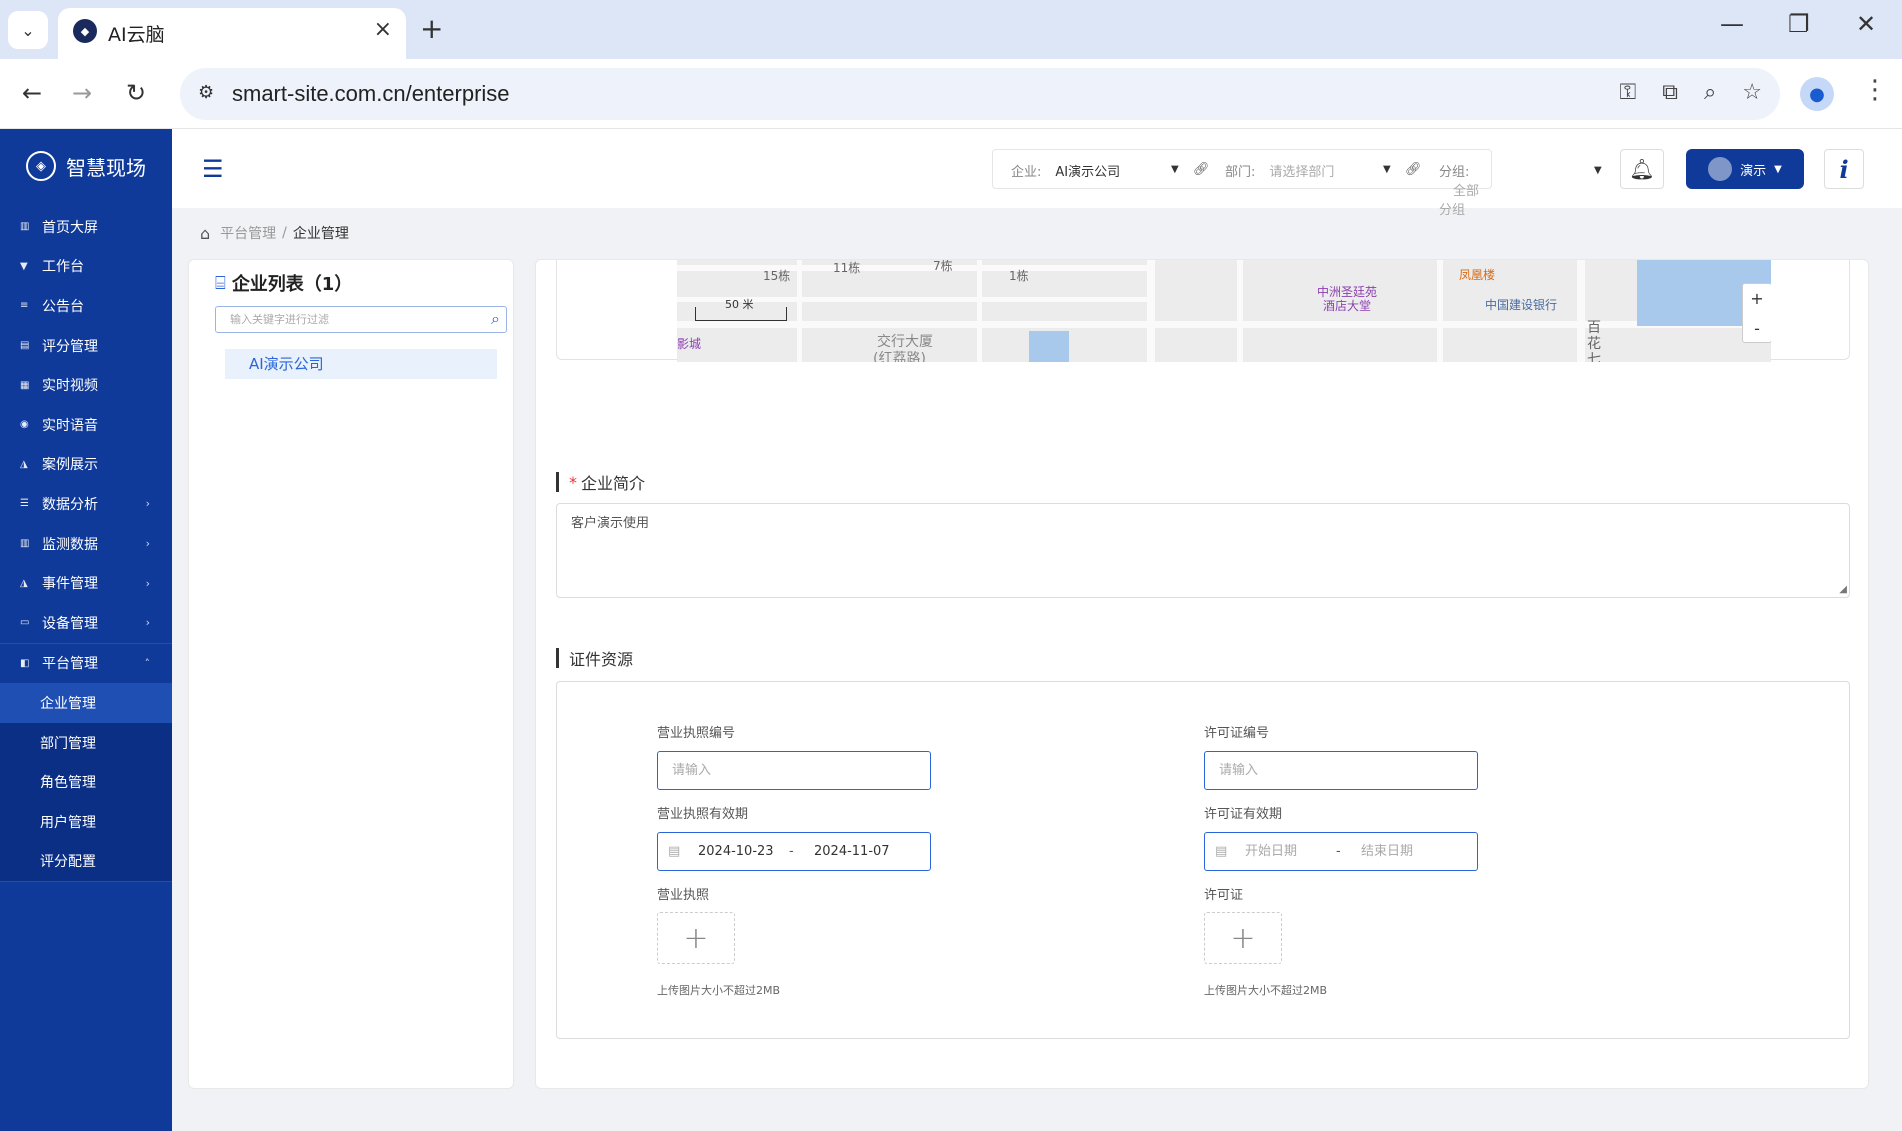  I want to click on company-search: ⌕, so click(361, 319).